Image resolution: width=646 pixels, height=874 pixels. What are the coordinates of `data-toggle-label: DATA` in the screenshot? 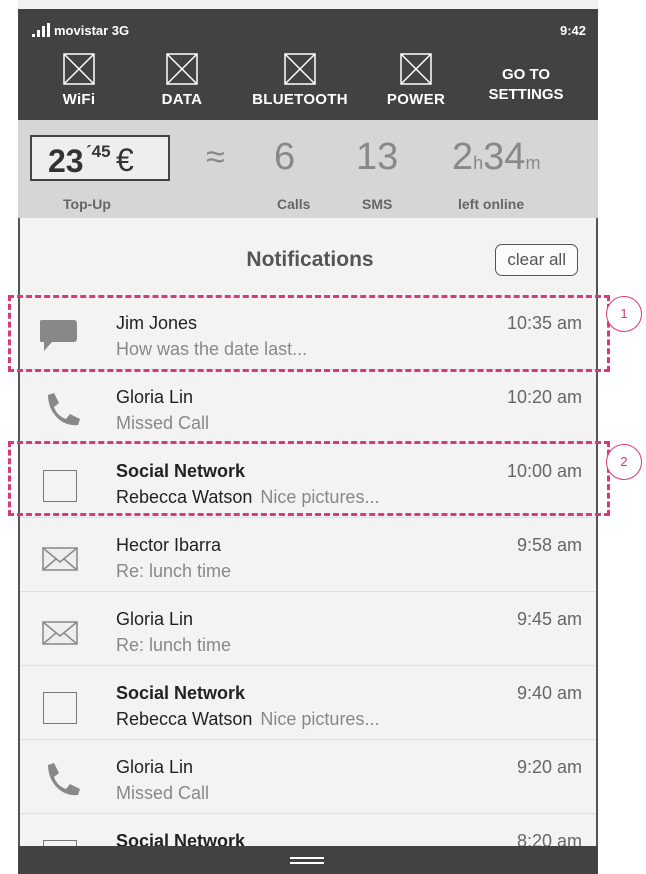 It's located at (182, 99).